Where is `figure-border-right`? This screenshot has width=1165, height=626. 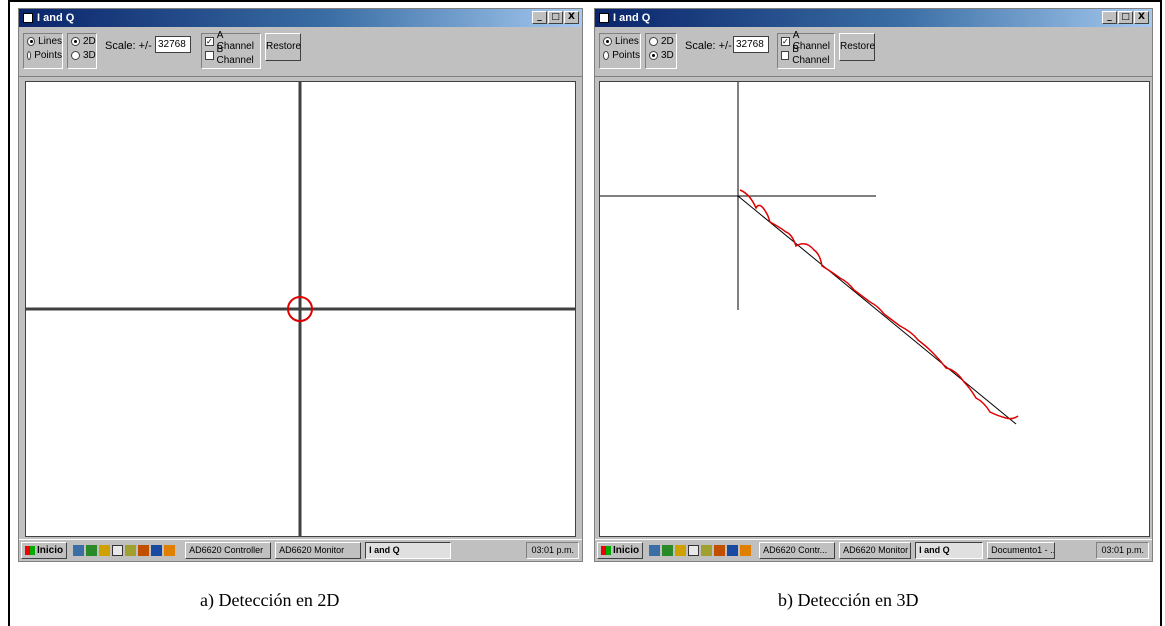
figure-border-right is located at coordinates (1161, 313).